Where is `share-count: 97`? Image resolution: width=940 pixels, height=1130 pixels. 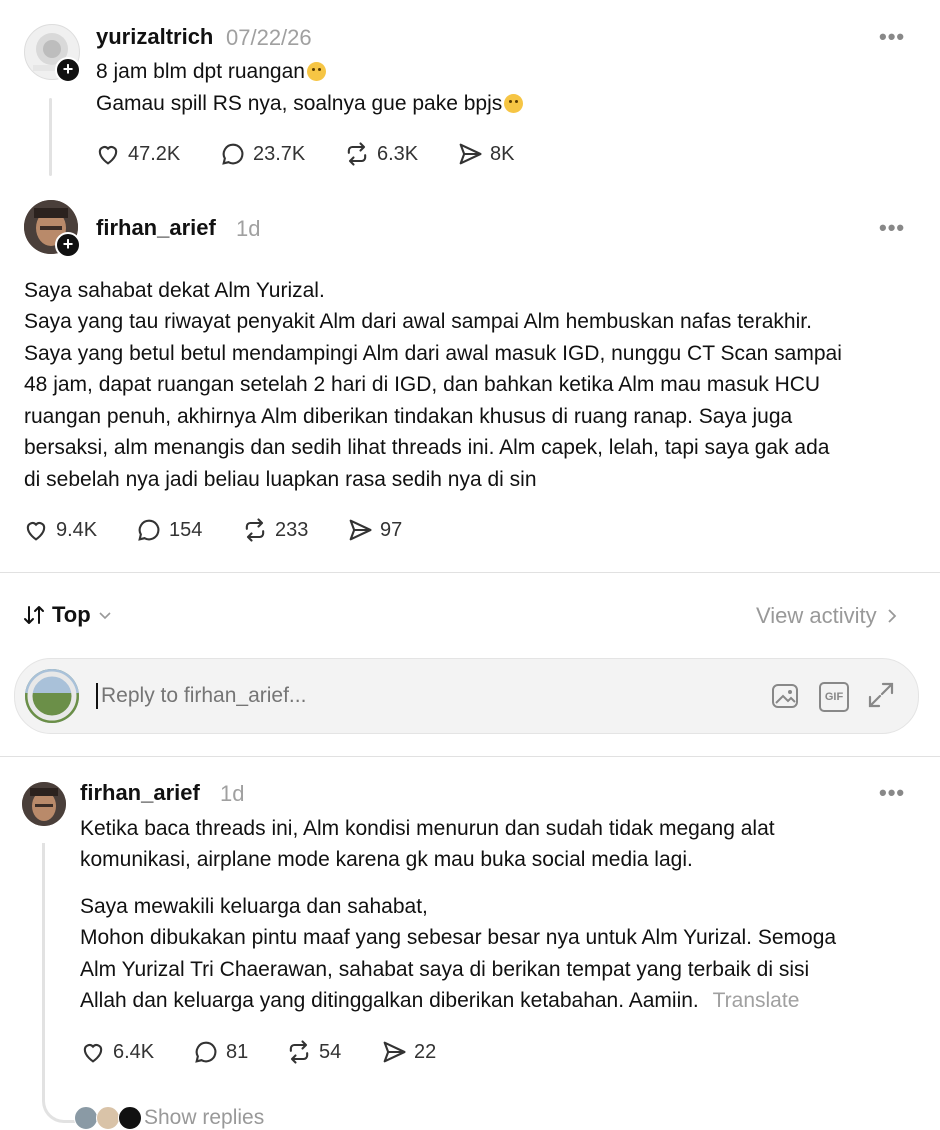
share-count: 97 is located at coordinates (391, 529).